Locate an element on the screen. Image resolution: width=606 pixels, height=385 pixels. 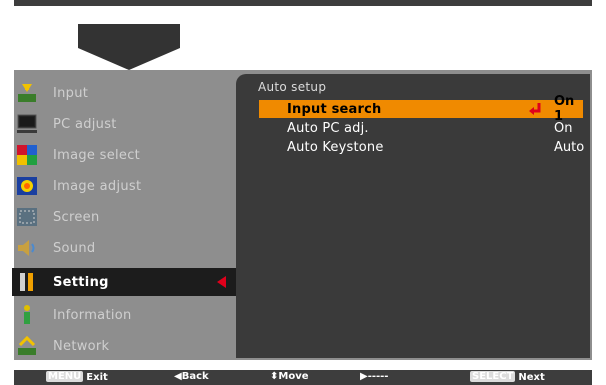
select-key-icon: SELECT is located at coordinates (493, 376).